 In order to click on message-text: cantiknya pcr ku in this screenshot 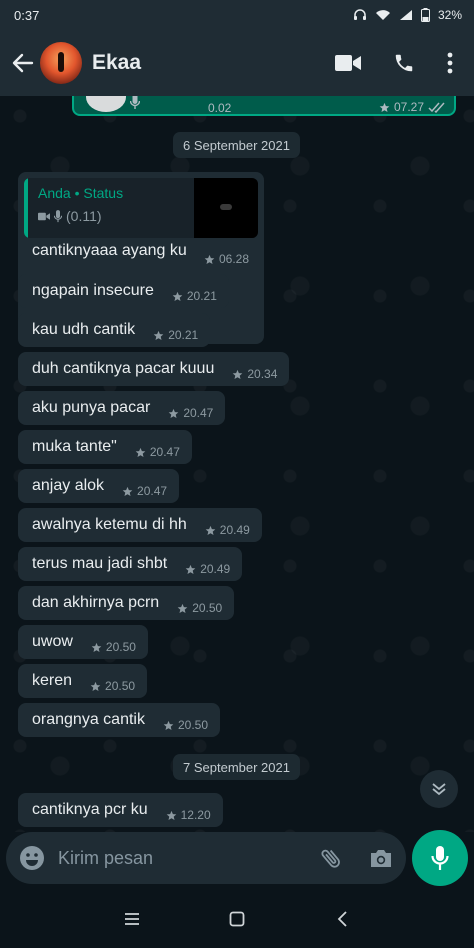, I will do `click(90, 809)`.